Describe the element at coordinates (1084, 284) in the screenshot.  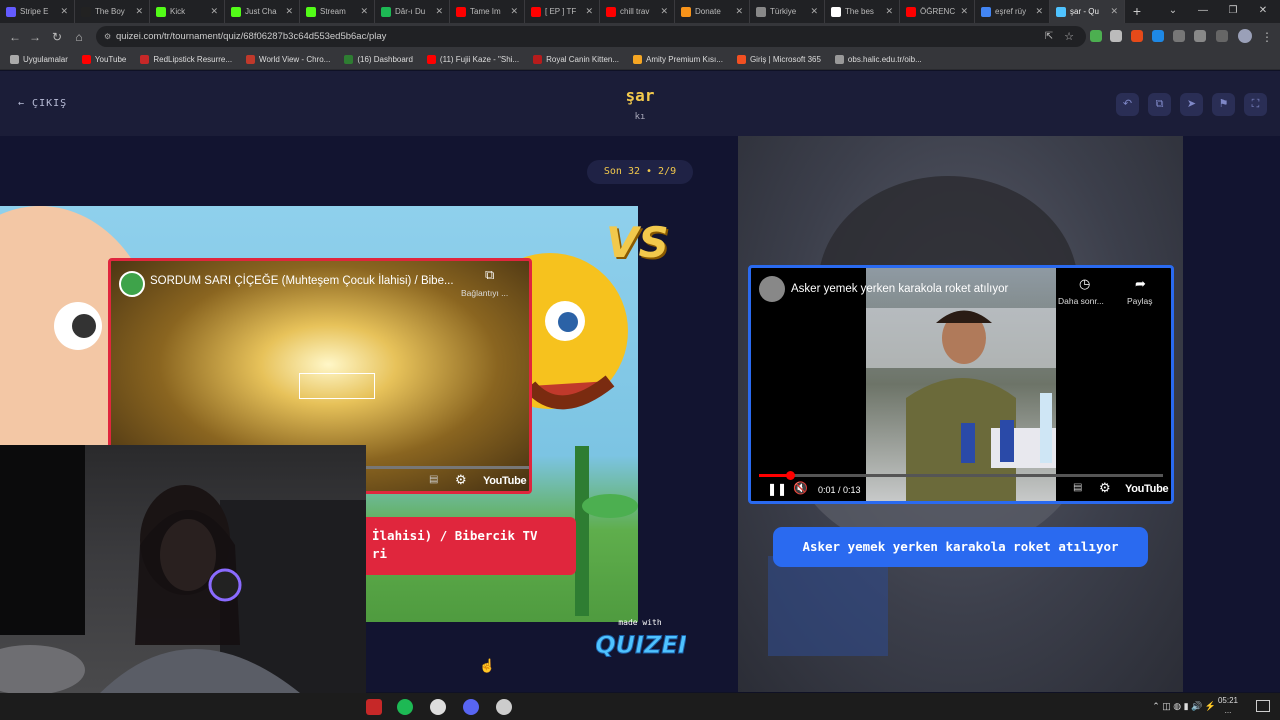
I see `watch-later-icon: ◷` at that location.